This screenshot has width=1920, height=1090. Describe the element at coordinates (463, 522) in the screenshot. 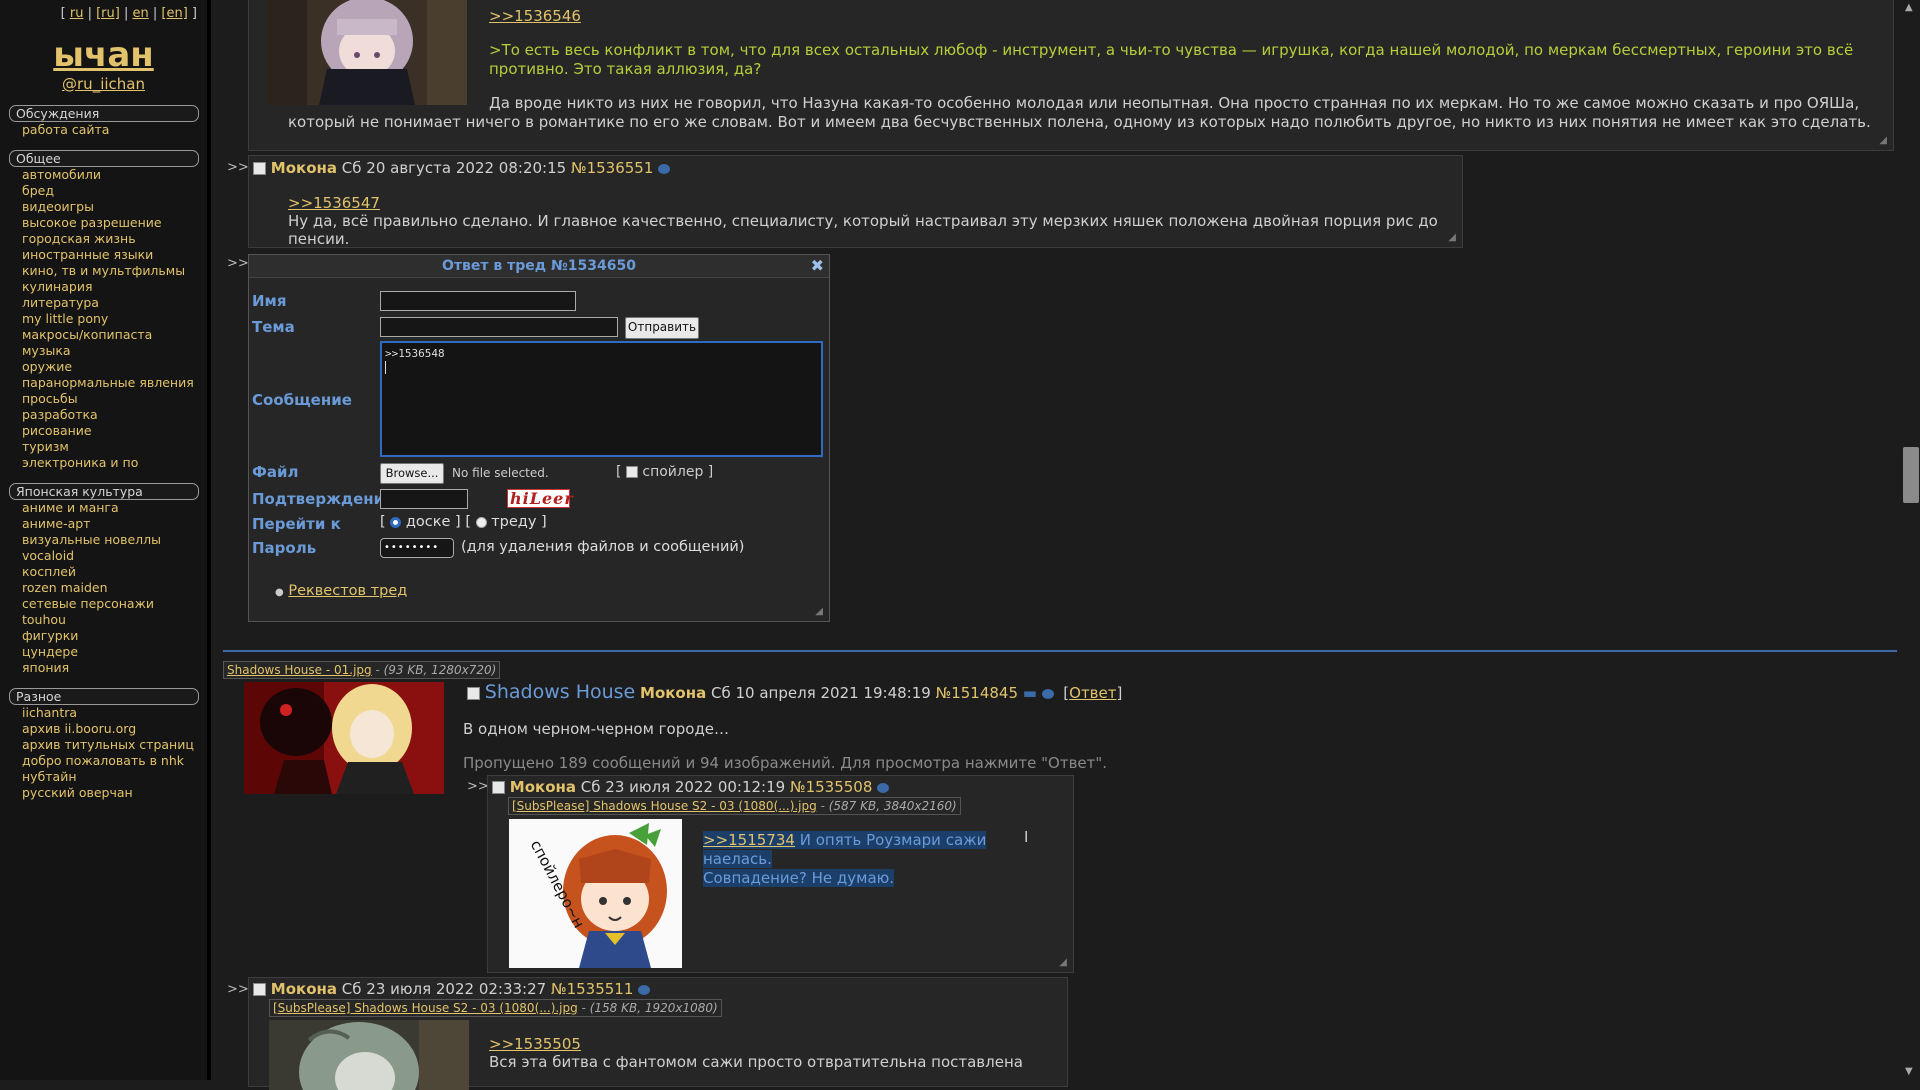

I see `goto-options: [ доске ] [ треду ]` at that location.